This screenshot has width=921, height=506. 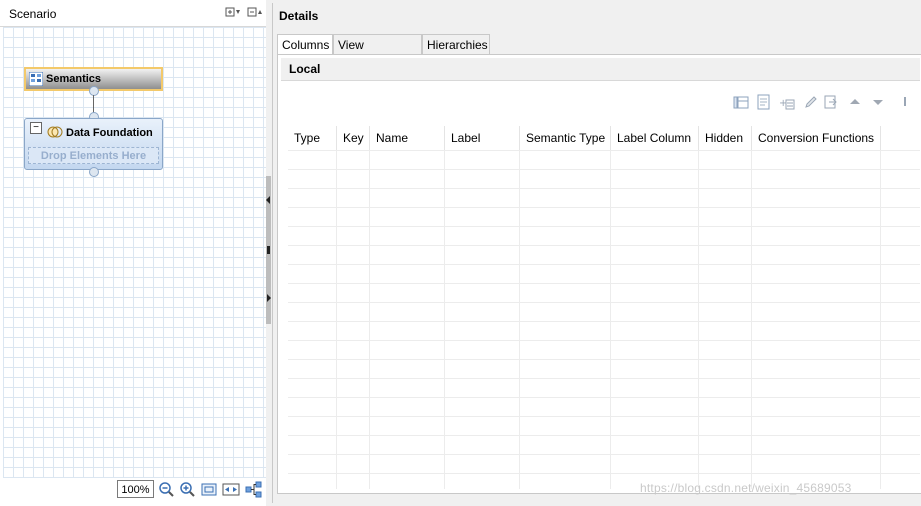 What do you see at coordinates (312, 138) in the screenshot?
I see `column-header-type: Type` at bounding box center [312, 138].